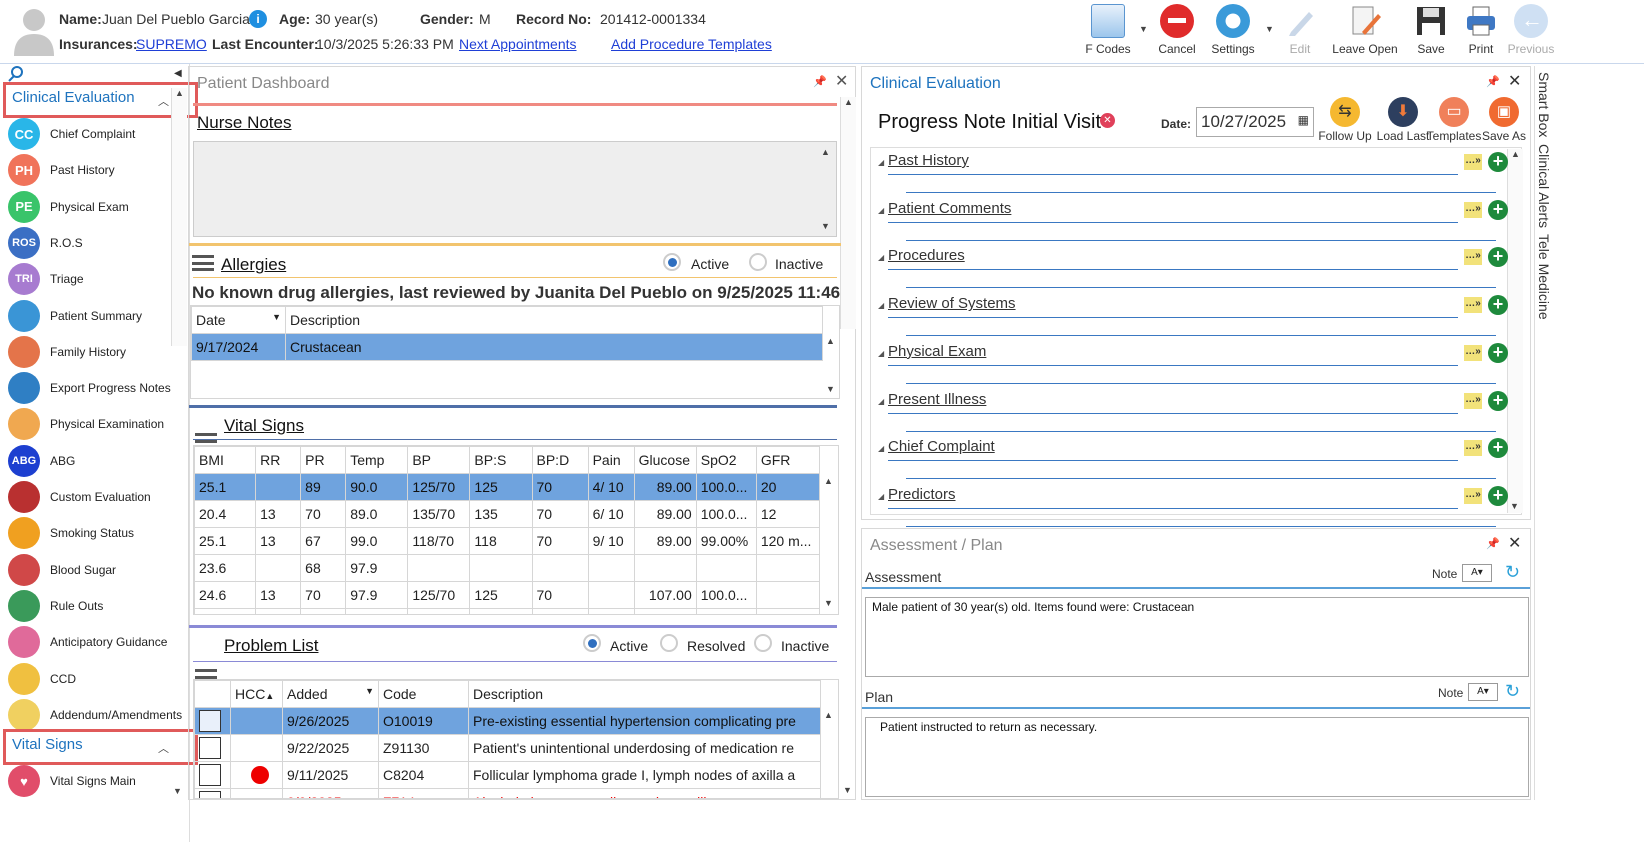  I want to click on section-chief-complaint: ◢ Chief Complaint …» +, so click(1192, 457).